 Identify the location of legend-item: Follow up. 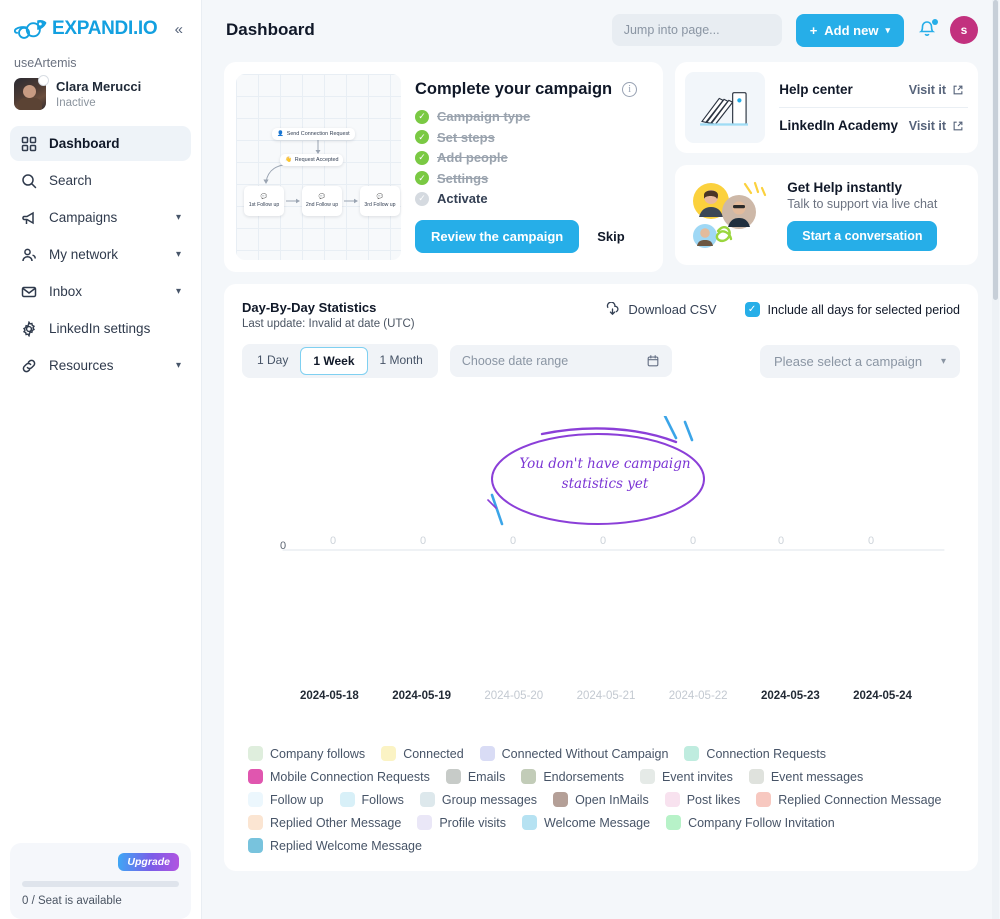
(286, 799).